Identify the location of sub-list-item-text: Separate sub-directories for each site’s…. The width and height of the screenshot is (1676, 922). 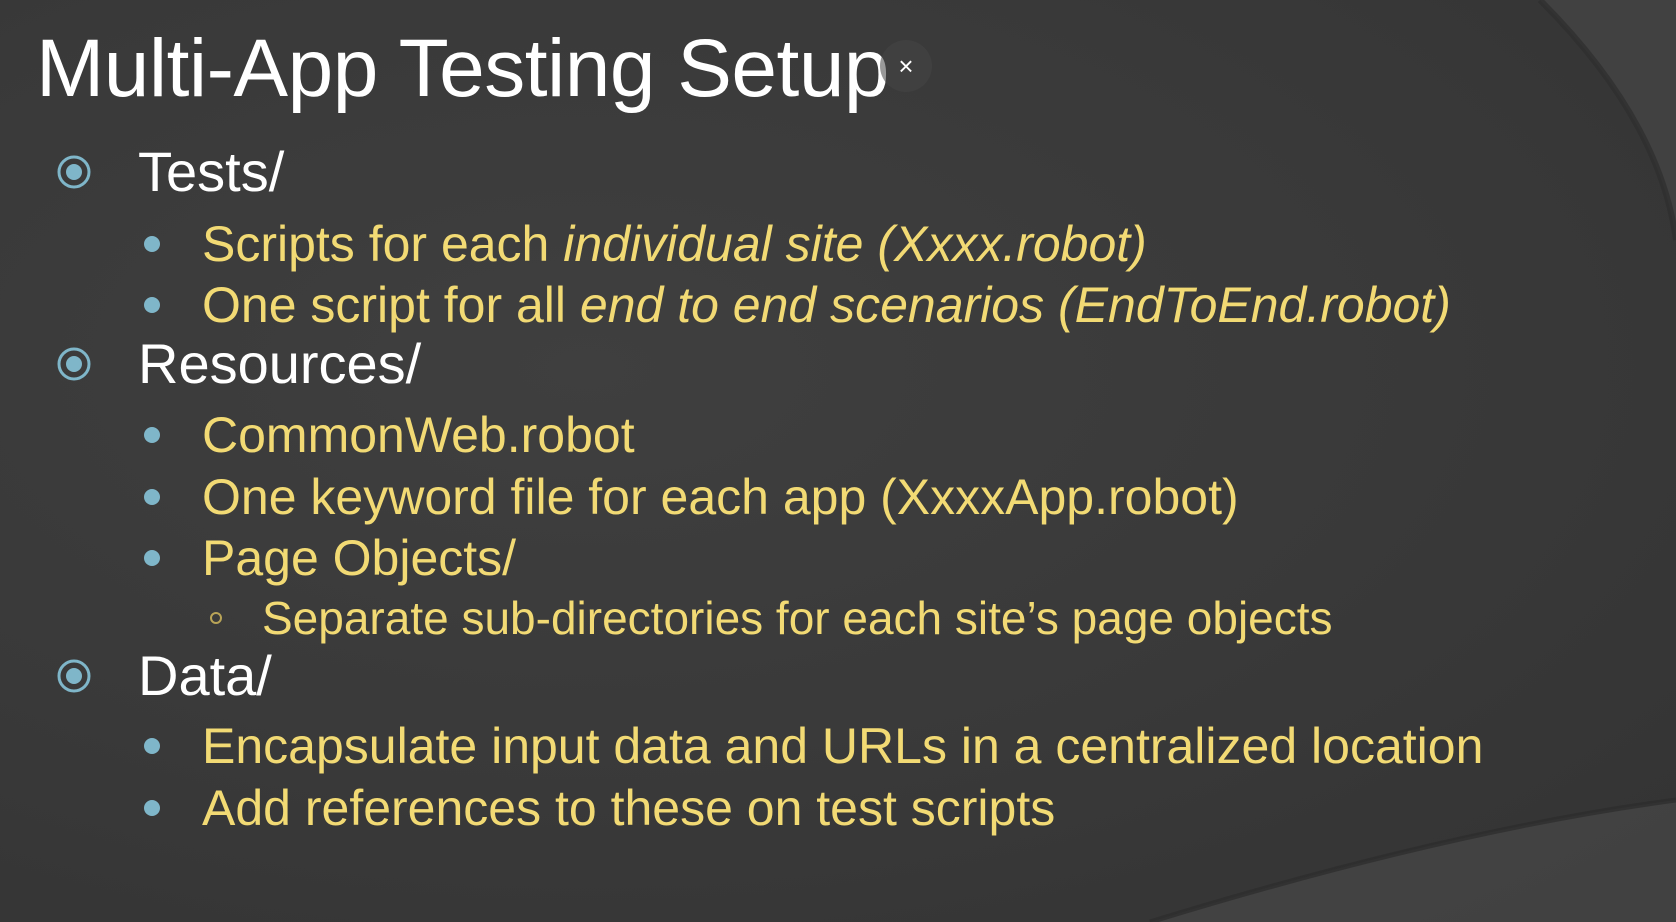
(797, 618).